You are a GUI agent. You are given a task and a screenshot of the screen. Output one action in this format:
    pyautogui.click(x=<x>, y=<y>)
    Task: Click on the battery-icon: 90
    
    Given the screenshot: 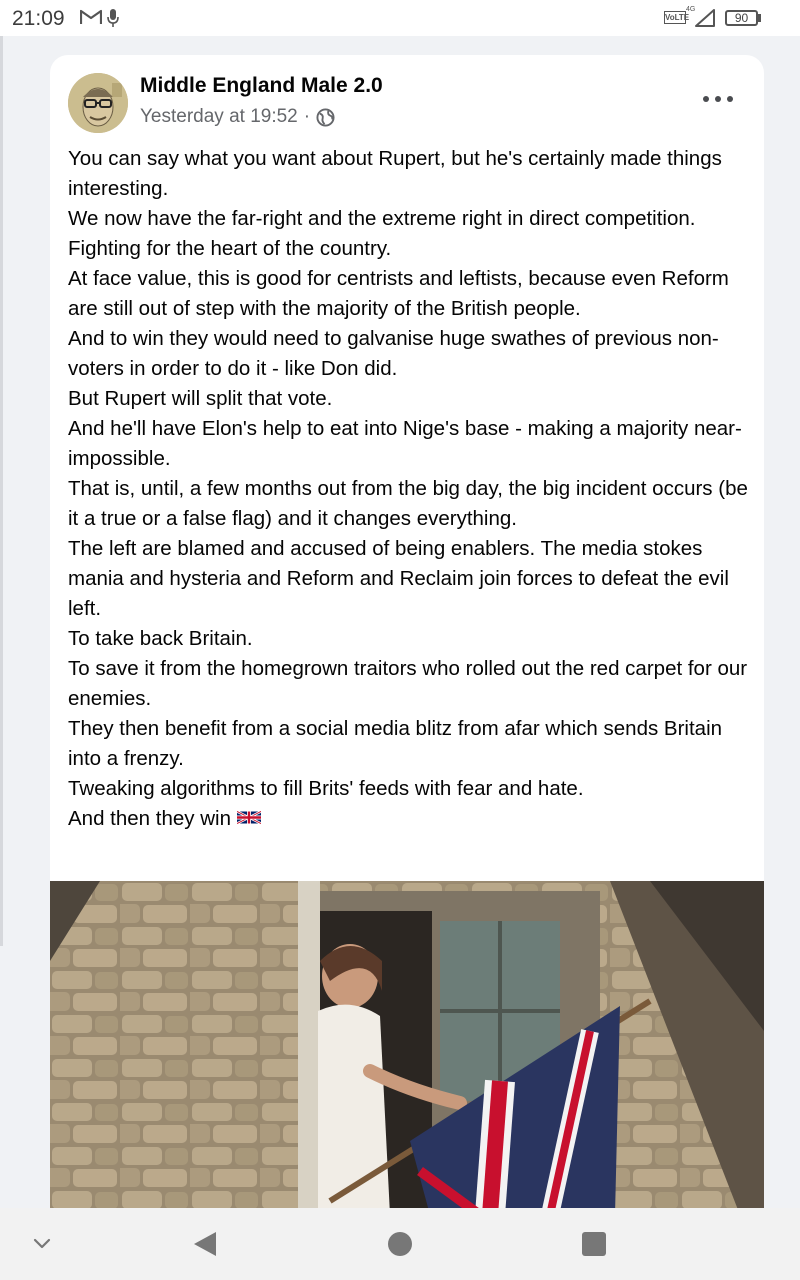 What is the action you would take?
    pyautogui.click(x=743, y=18)
    